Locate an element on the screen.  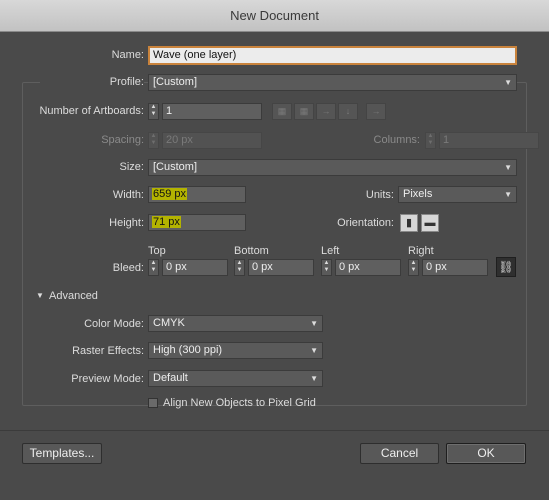
bleed-top-stepper: ▲ ▼ is located at coordinates (153, 267).